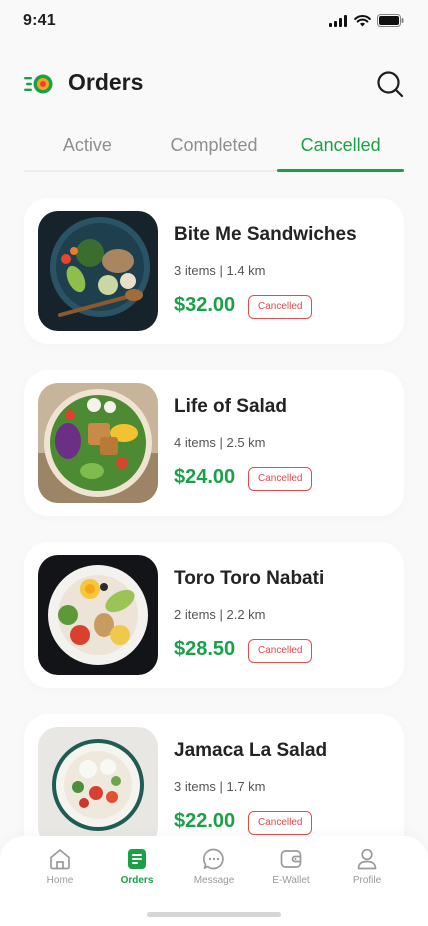 The width and height of the screenshot is (428, 926). I want to click on tab-active: Active, so click(87, 148).